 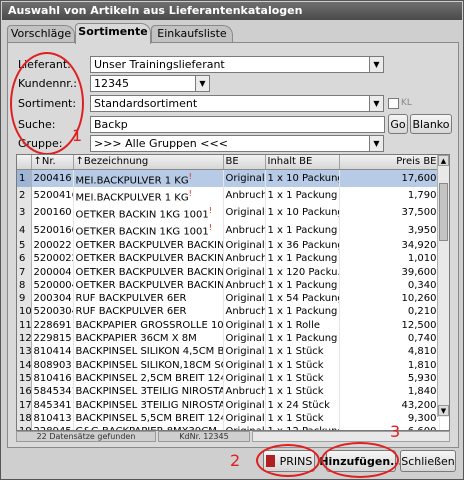 What do you see at coordinates (24, 195) in the screenshot?
I see `row-number-cell: 2` at bounding box center [24, 195].